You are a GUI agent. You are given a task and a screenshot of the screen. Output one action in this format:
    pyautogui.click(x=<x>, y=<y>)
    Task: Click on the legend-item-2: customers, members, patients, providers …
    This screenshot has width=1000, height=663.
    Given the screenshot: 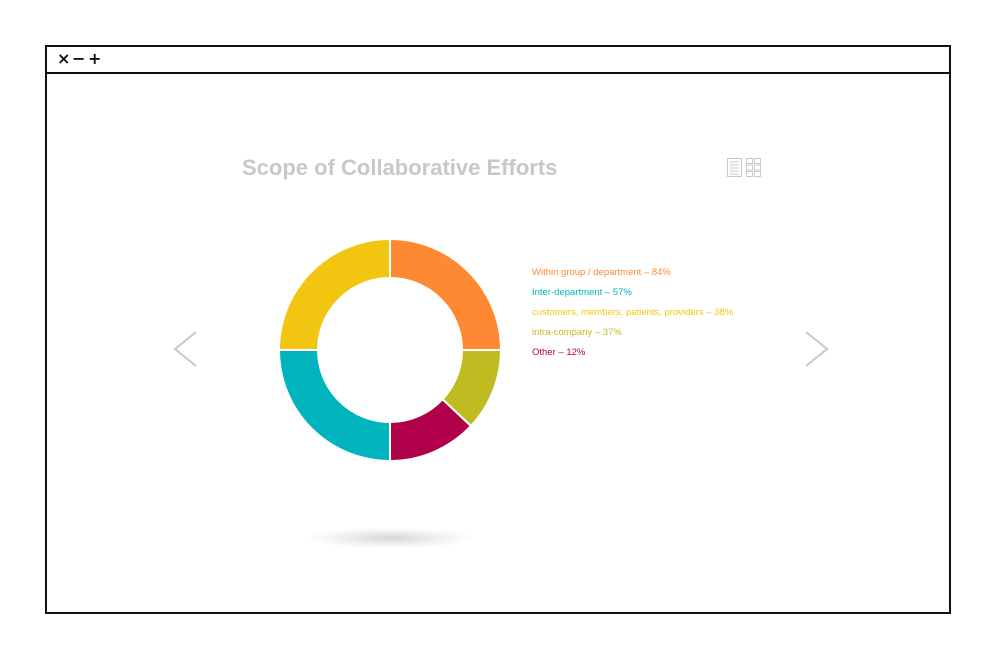 What is the action you would take?
    pyautogui.click(x=633, y=312)
    